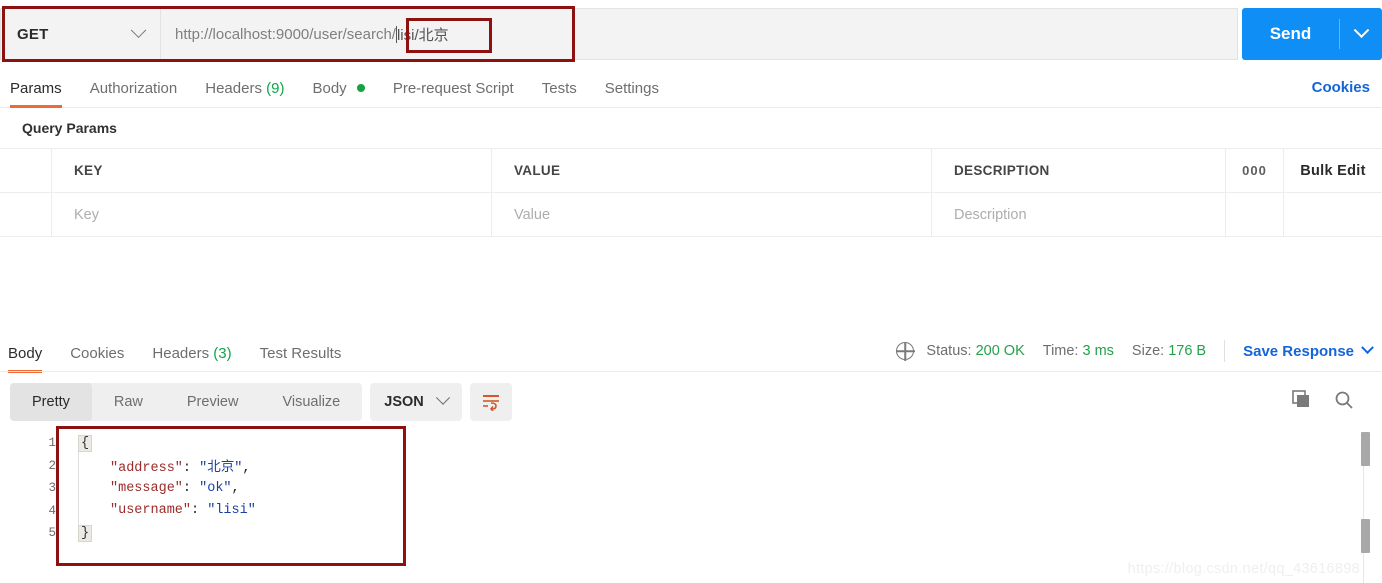 The width and height of the screenshot is (1382, 583). I want to click on response-size-readout: Size: 176 B, so click(1169, 351).